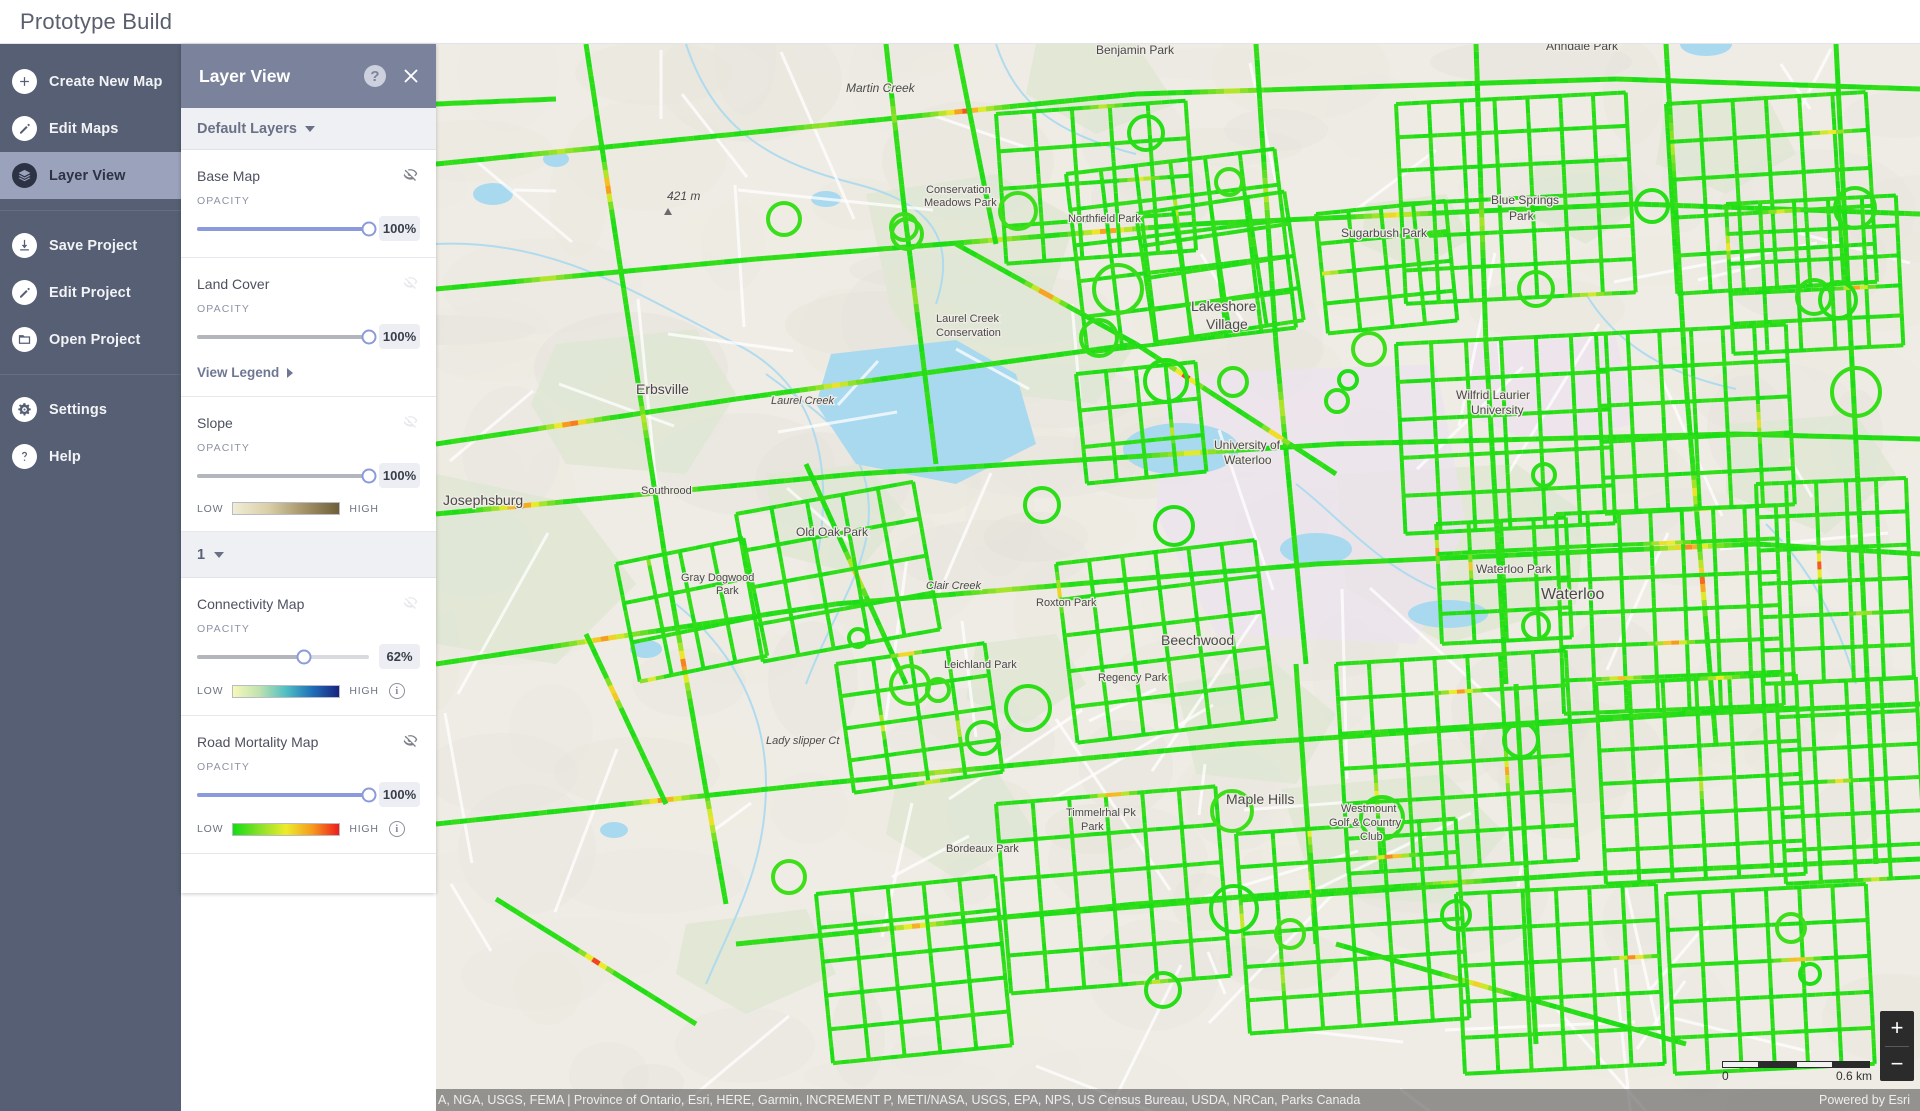  What do you see at coordinates (24, 81) in the screenshot?
I see `plus-circle-icon` at bounding box center [24, 81].